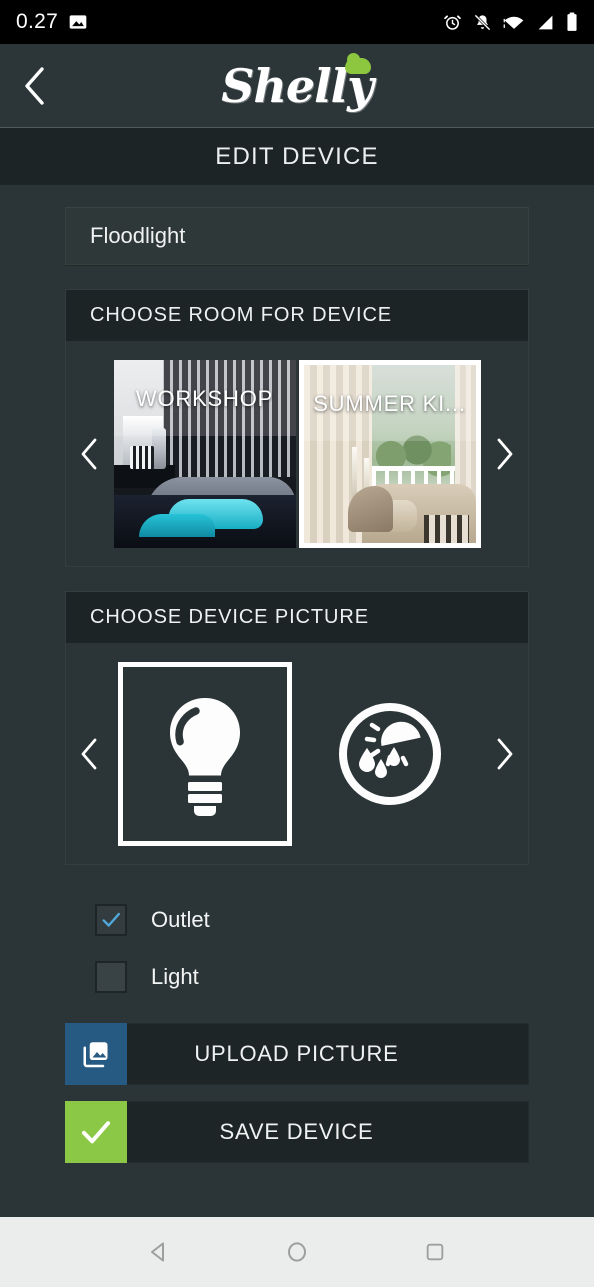 Image resolution: width=594 pixels, height=1287 pixels. I want to click on upload-picture-swatch, so click(96, 1054).